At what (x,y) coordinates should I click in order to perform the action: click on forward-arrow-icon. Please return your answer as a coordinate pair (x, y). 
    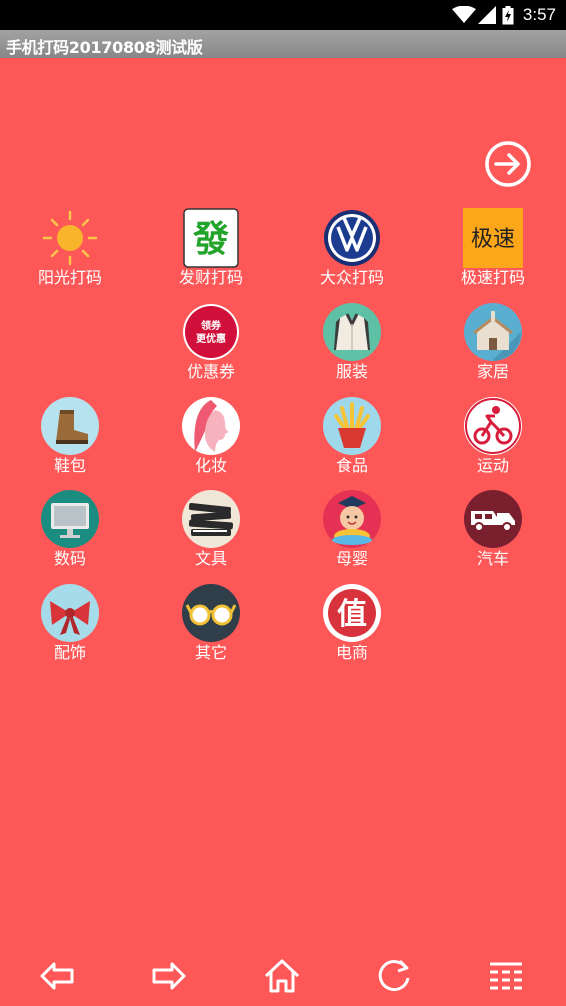
    Looking at the image, I should click on (168, 976).